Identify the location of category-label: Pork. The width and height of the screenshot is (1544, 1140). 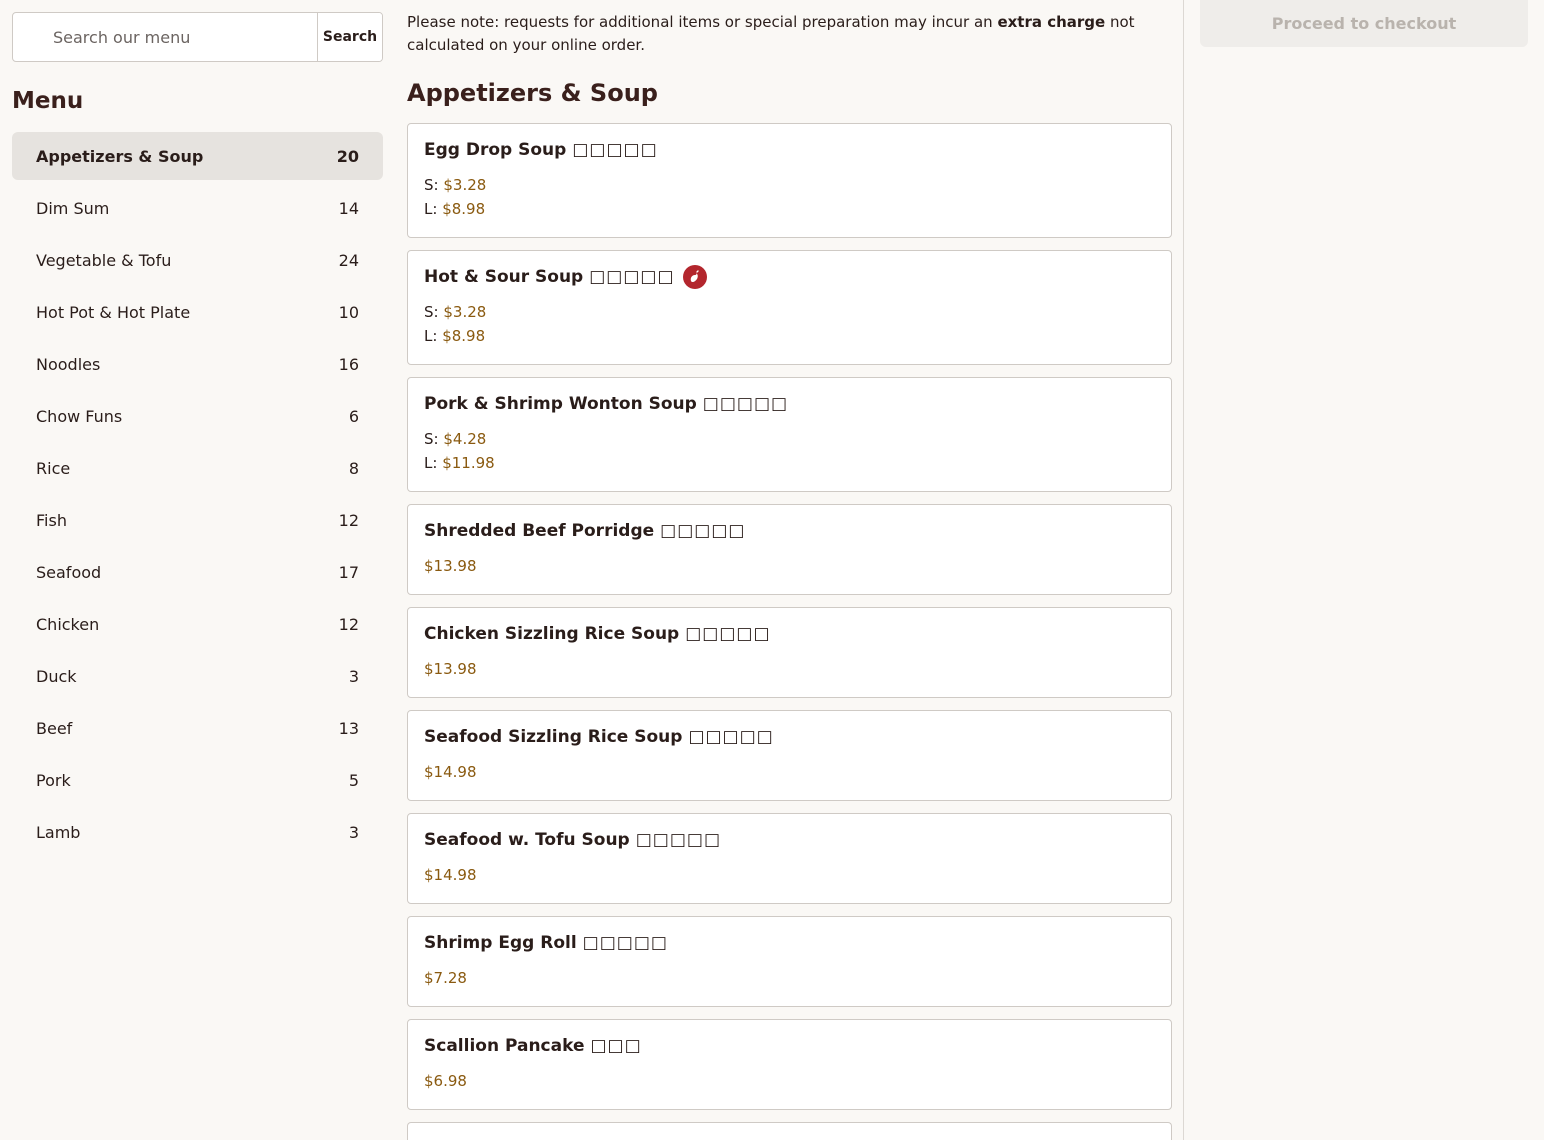
(53, 780).